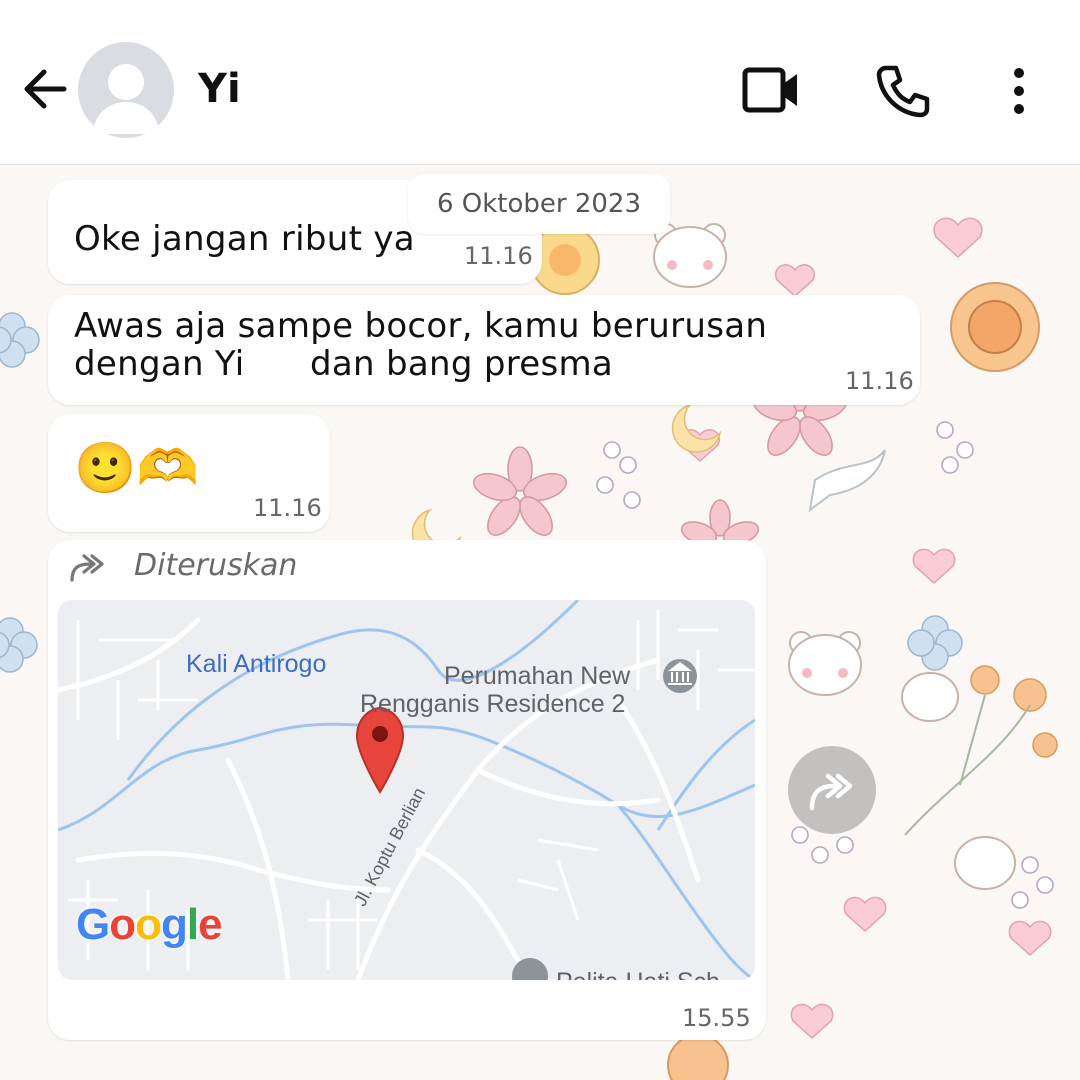 Image resolution: width=1080 pixels, height=1080 pixels. What do you see at coordinates (256, 664) in the screenshot?
I see `map-label-river: Kali Antirogo` at bounding box center [256, 664].